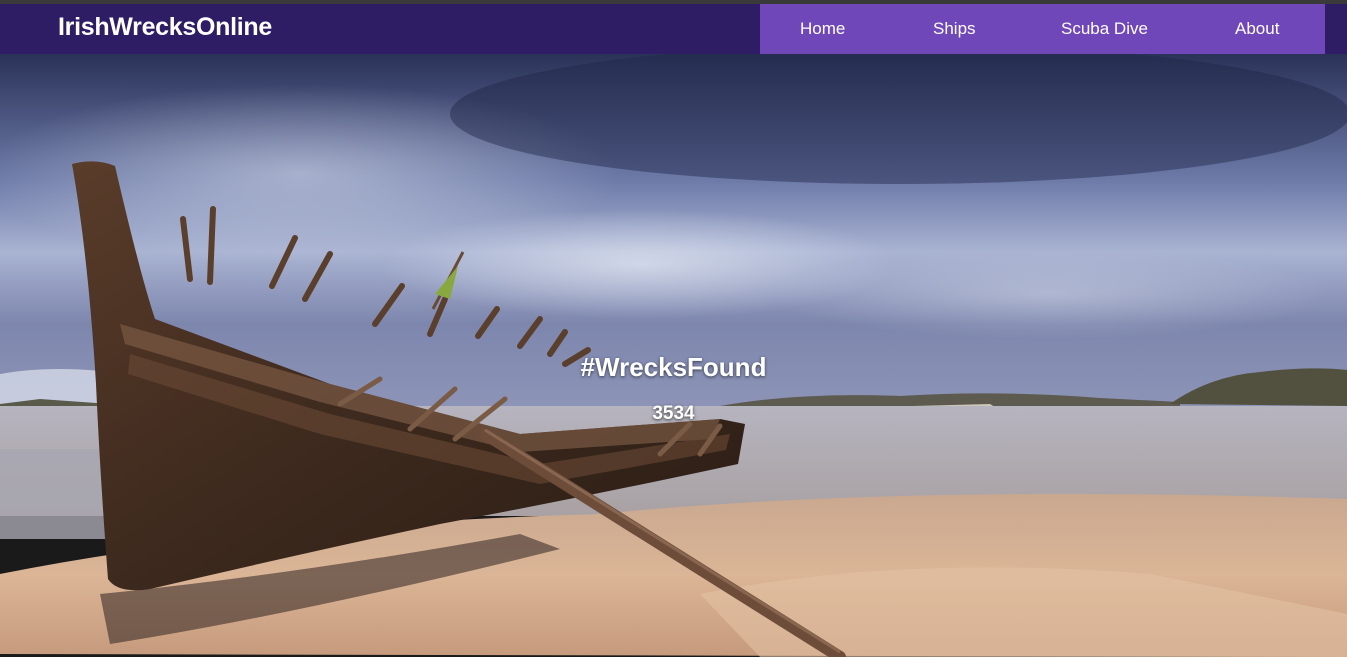 The height and width of the screenshot is (657, 1347). Describe the element at coordinates (1104, 29) in the screenshot. I see `nav-link-scuba-dive: Scuba Dive` at that location.